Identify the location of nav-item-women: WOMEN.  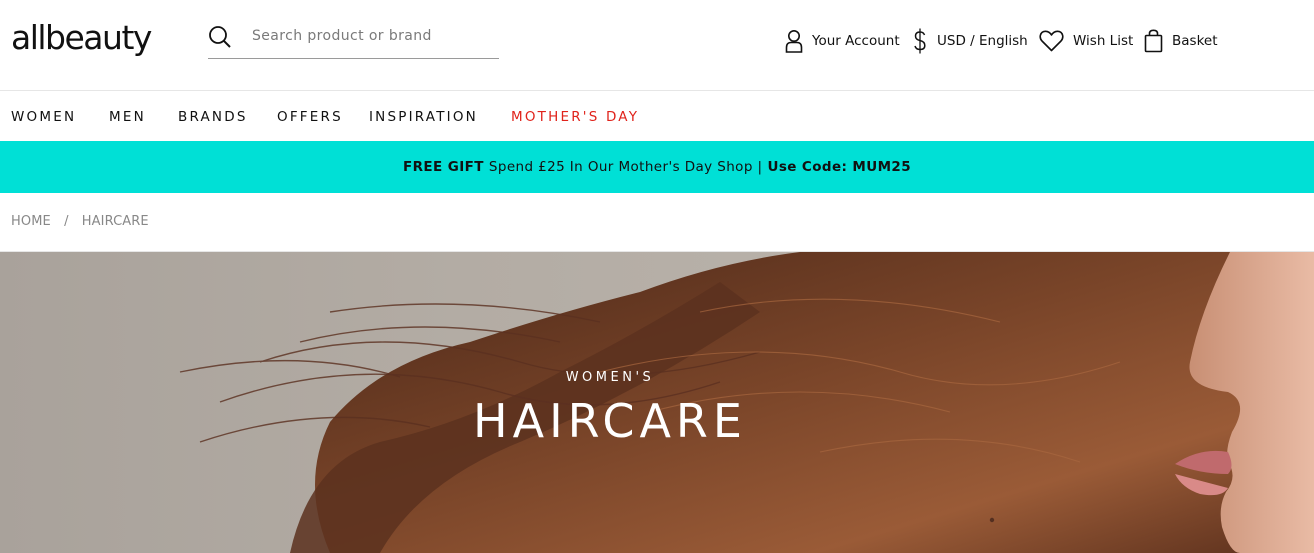
(43, 117).